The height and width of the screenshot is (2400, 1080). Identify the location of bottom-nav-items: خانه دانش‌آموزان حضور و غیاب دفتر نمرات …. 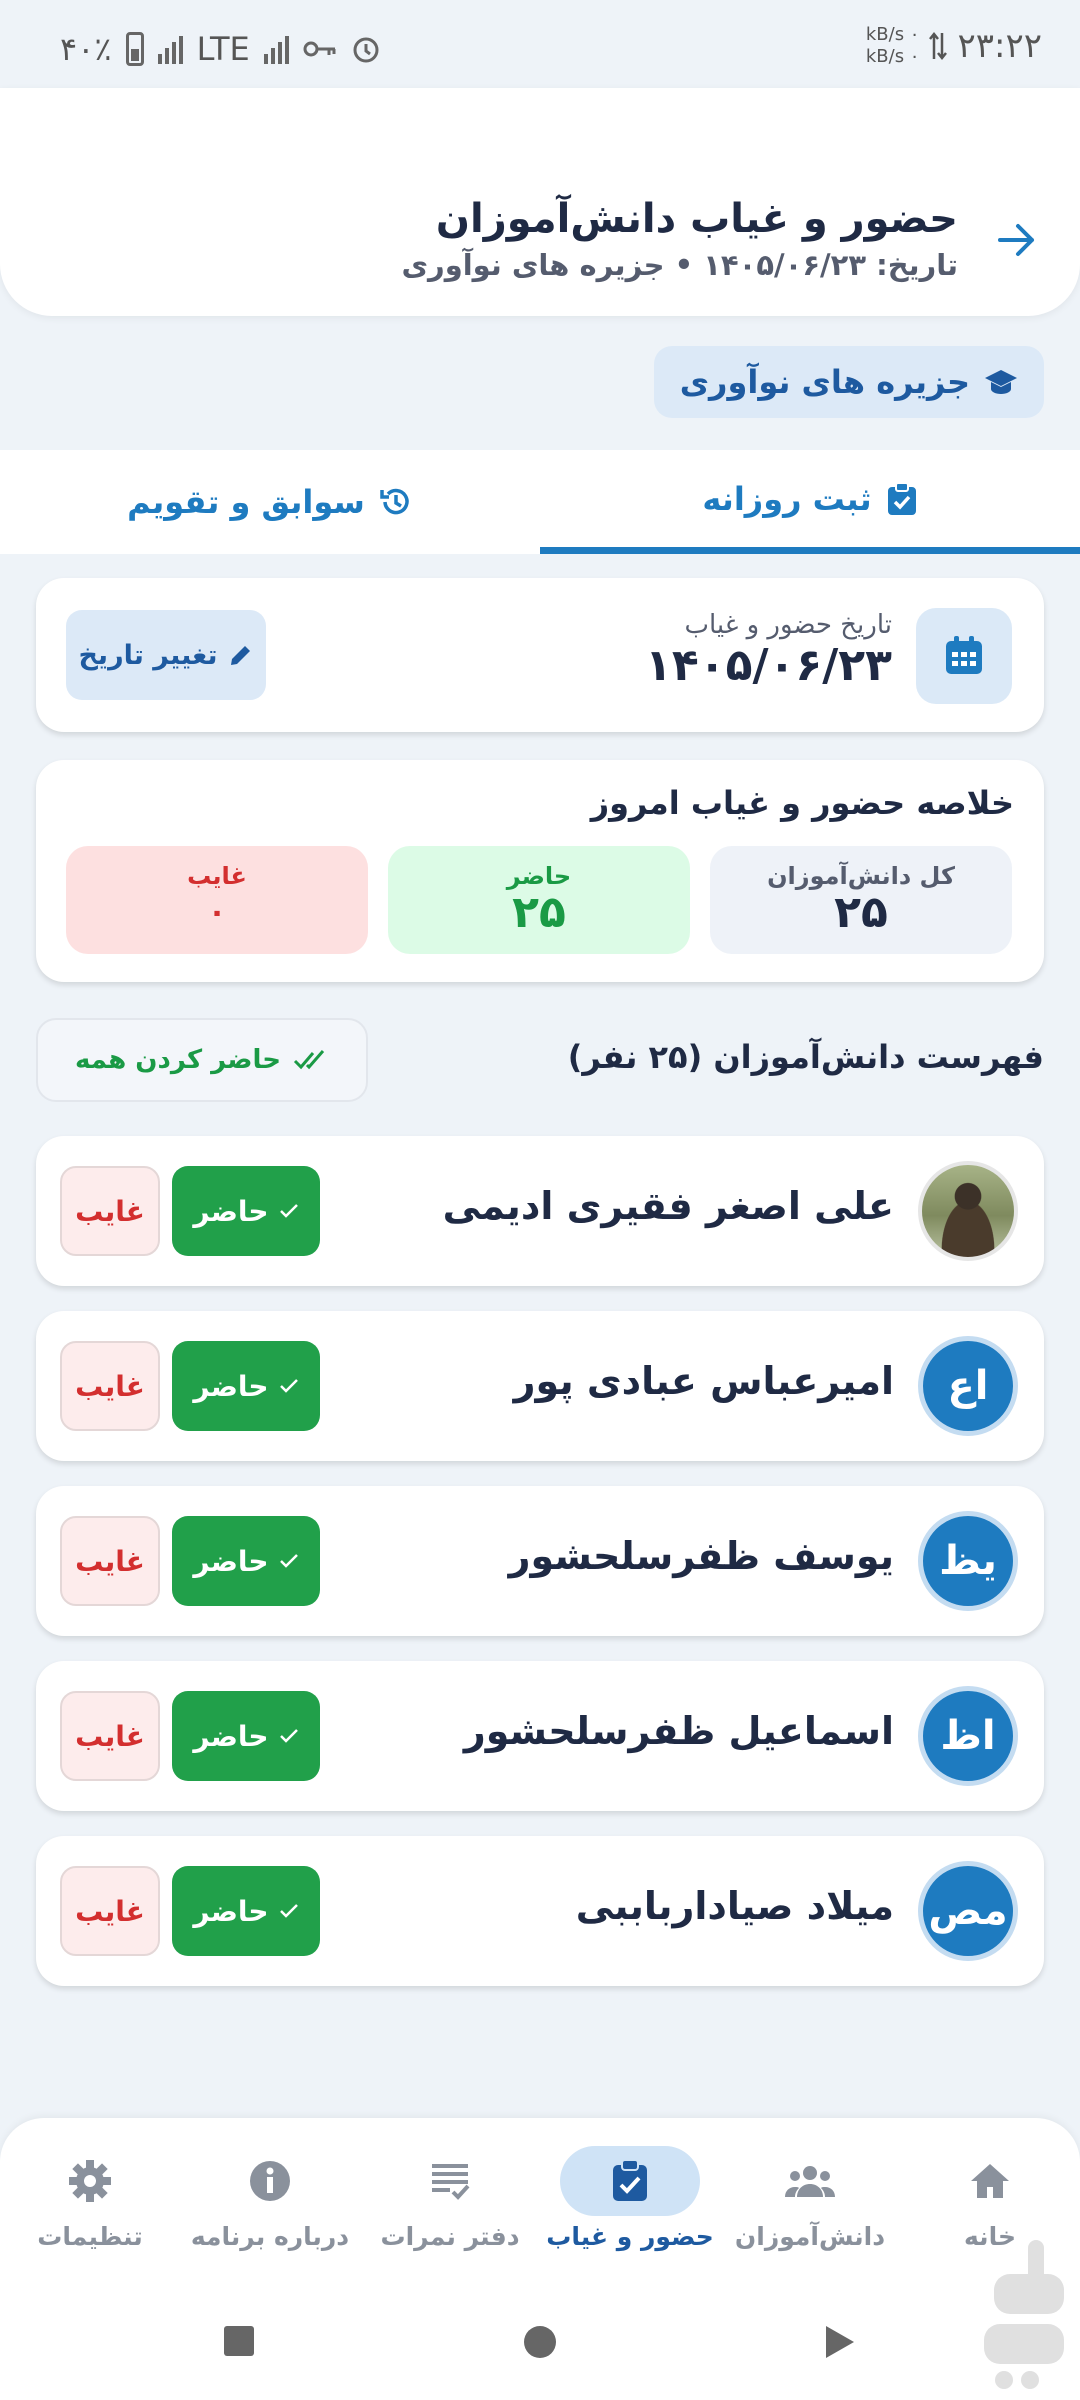
(540, 2193).